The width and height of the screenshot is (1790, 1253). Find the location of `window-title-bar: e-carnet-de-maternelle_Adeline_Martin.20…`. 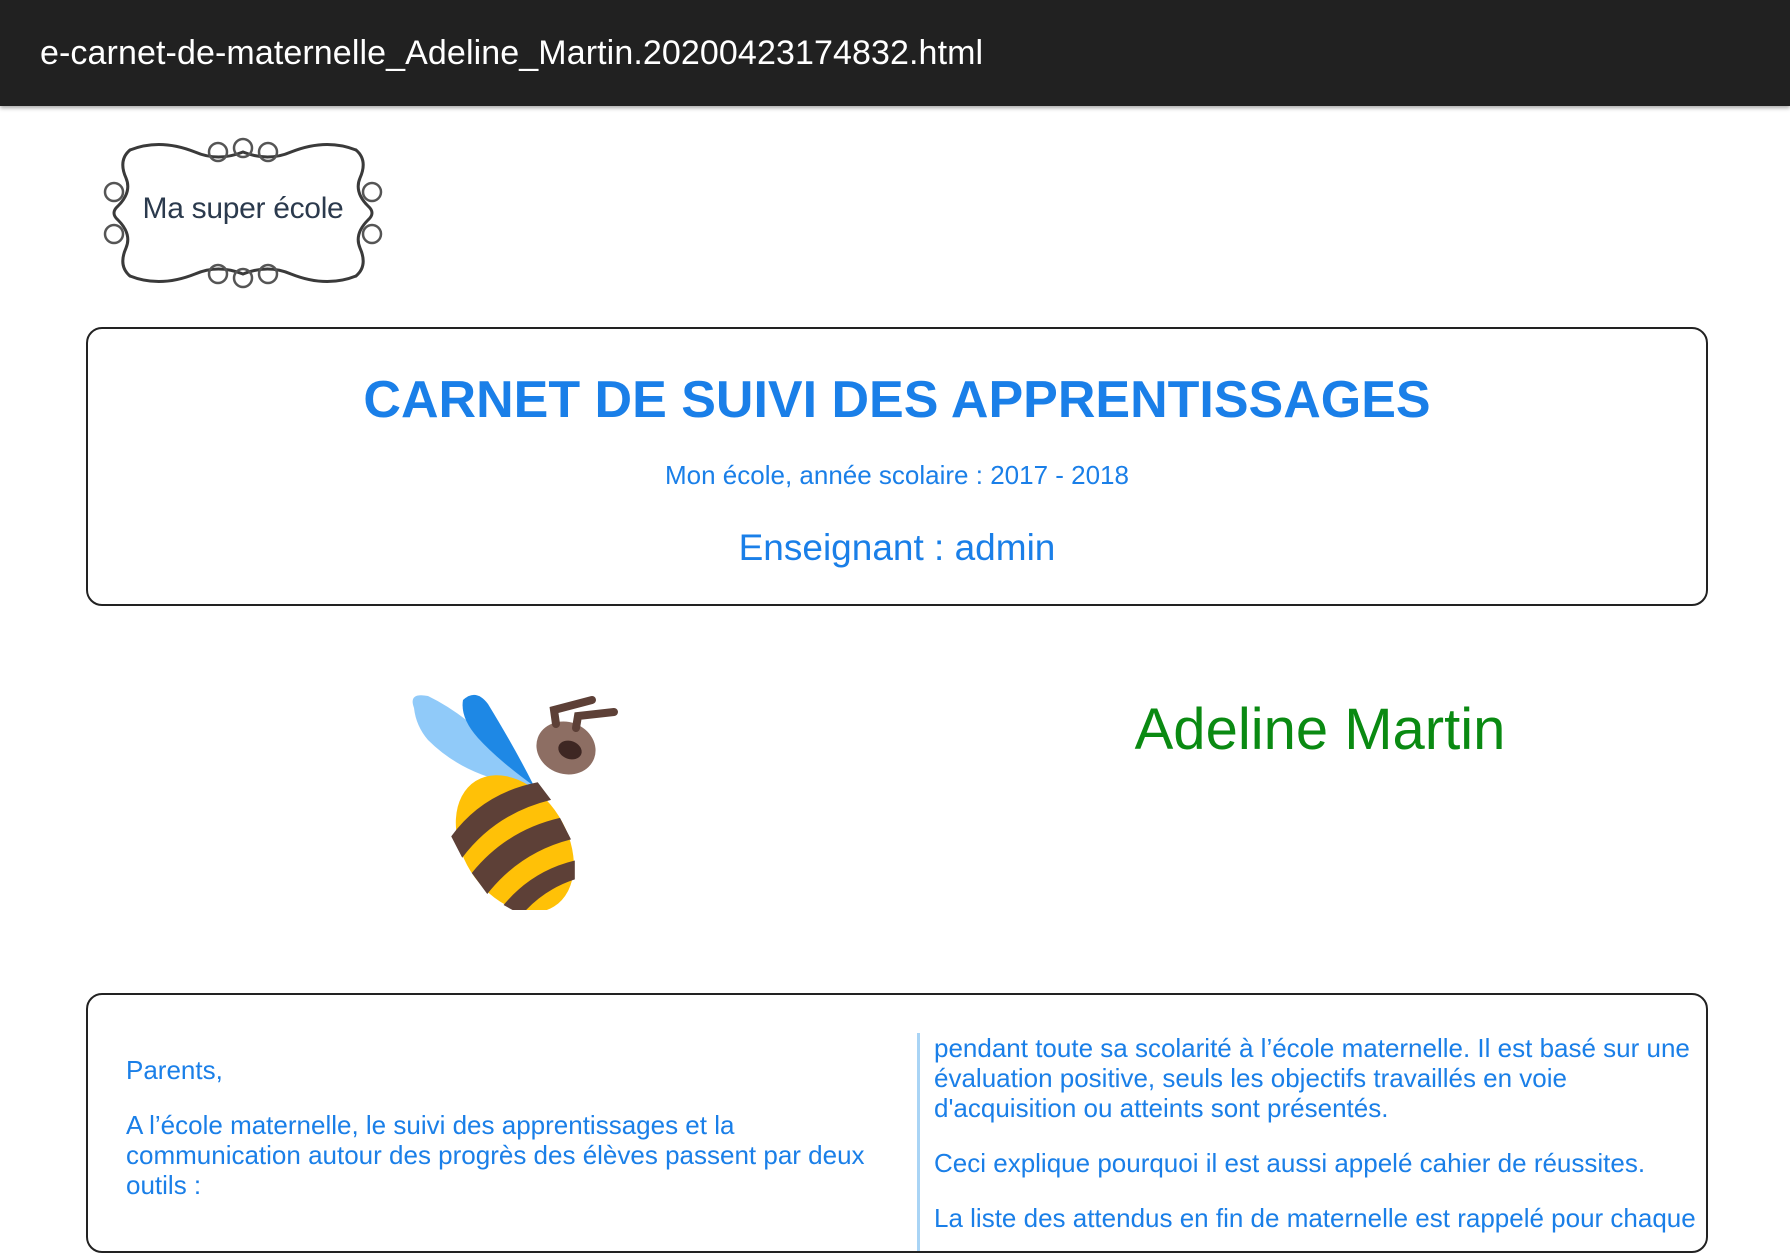

window-title-bar: e-carnet-de-maternelle_Adeline_Martin.20… is located at coordinates (895, 53).